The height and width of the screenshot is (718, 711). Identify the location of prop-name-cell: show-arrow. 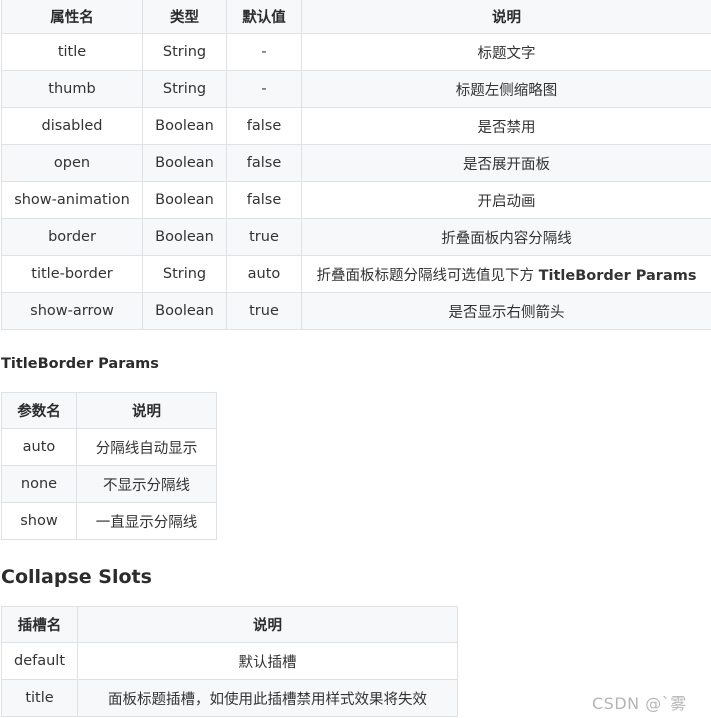
(72, 311).